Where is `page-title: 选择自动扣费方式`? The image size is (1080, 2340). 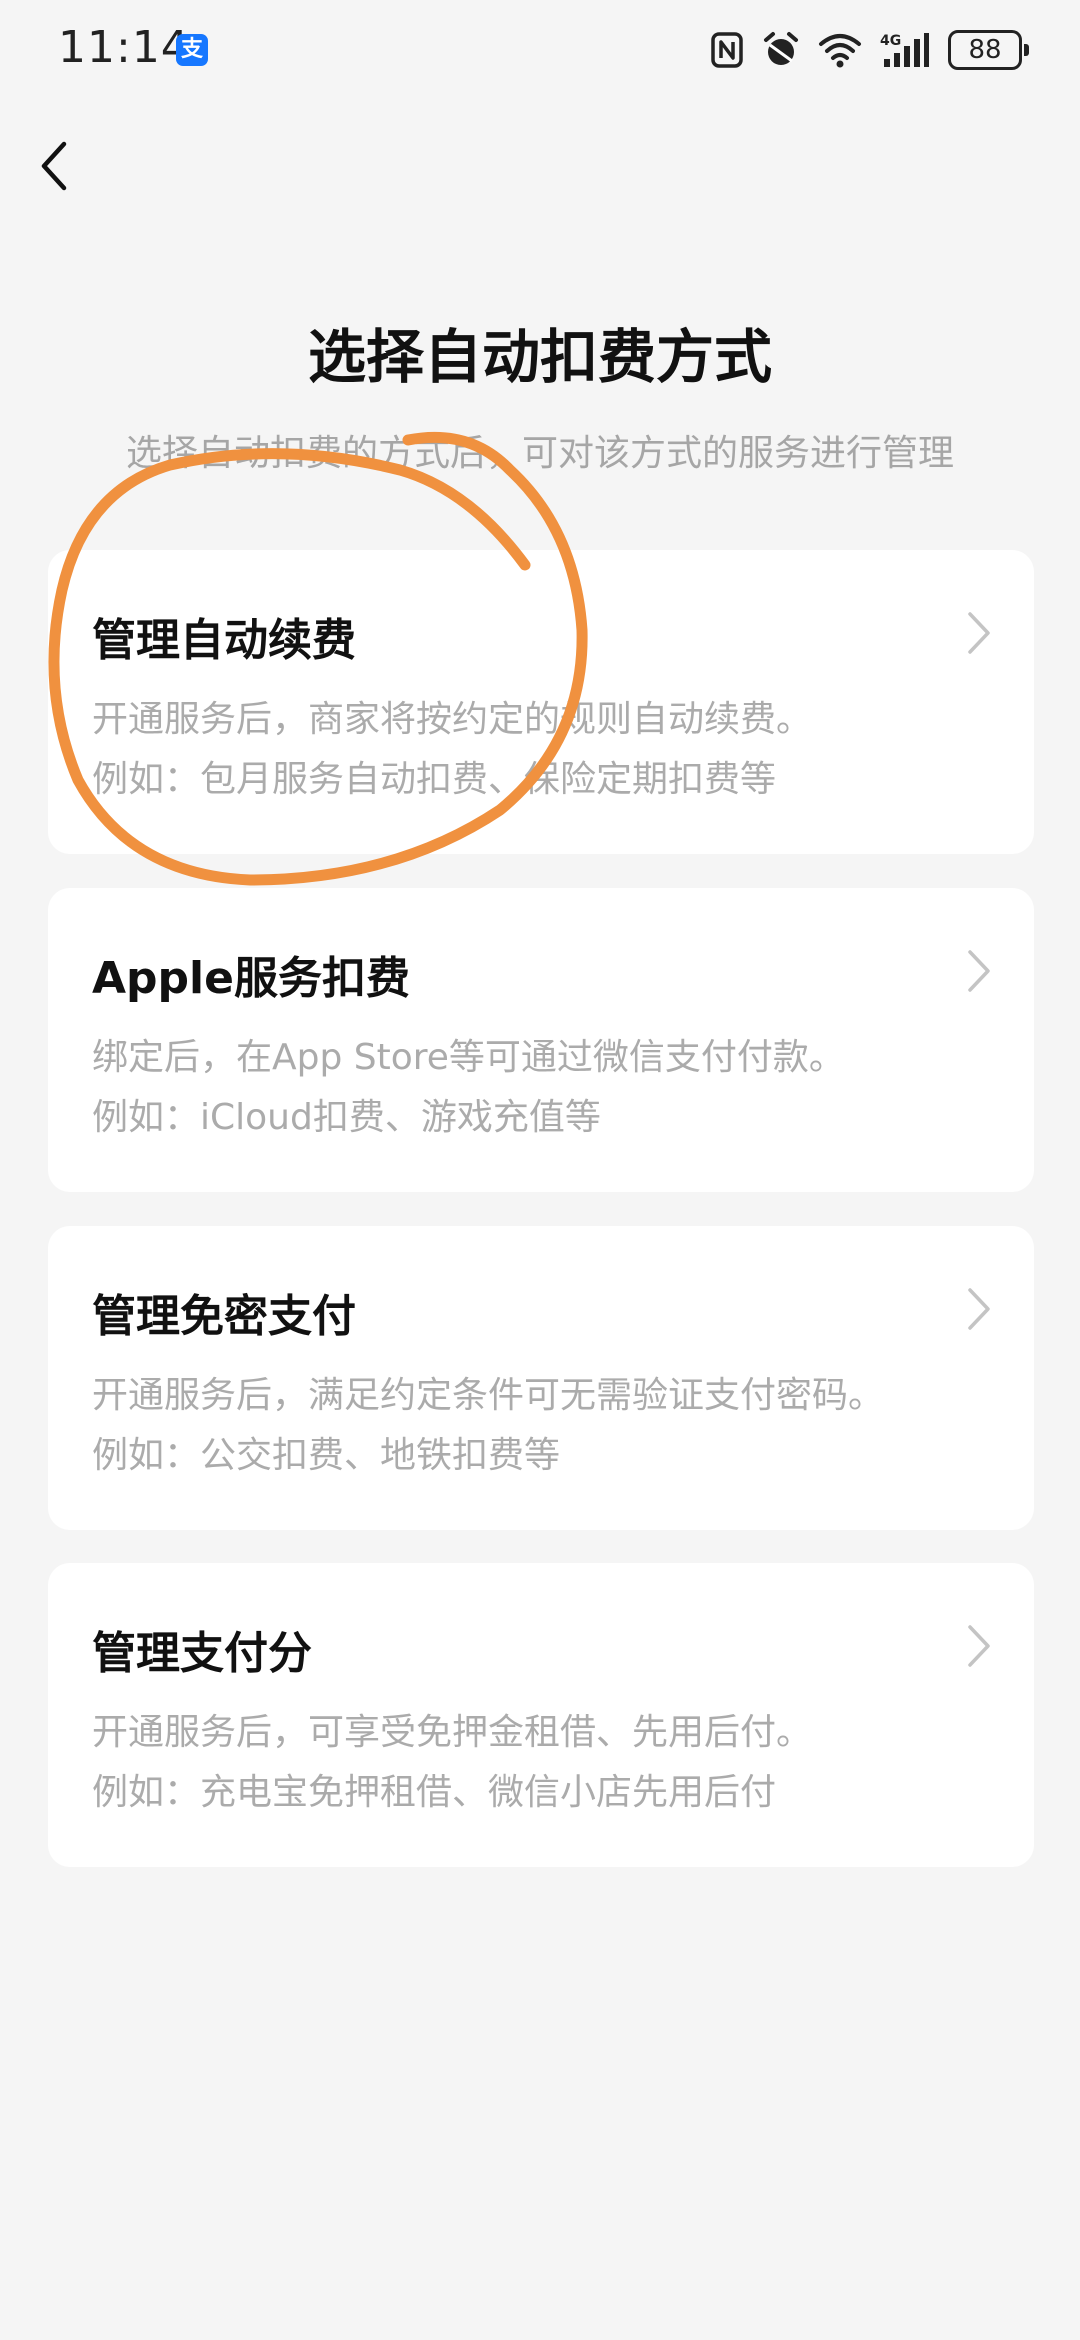 page-title: 选择自动扣费方式 is located at coordinates (539, 357).